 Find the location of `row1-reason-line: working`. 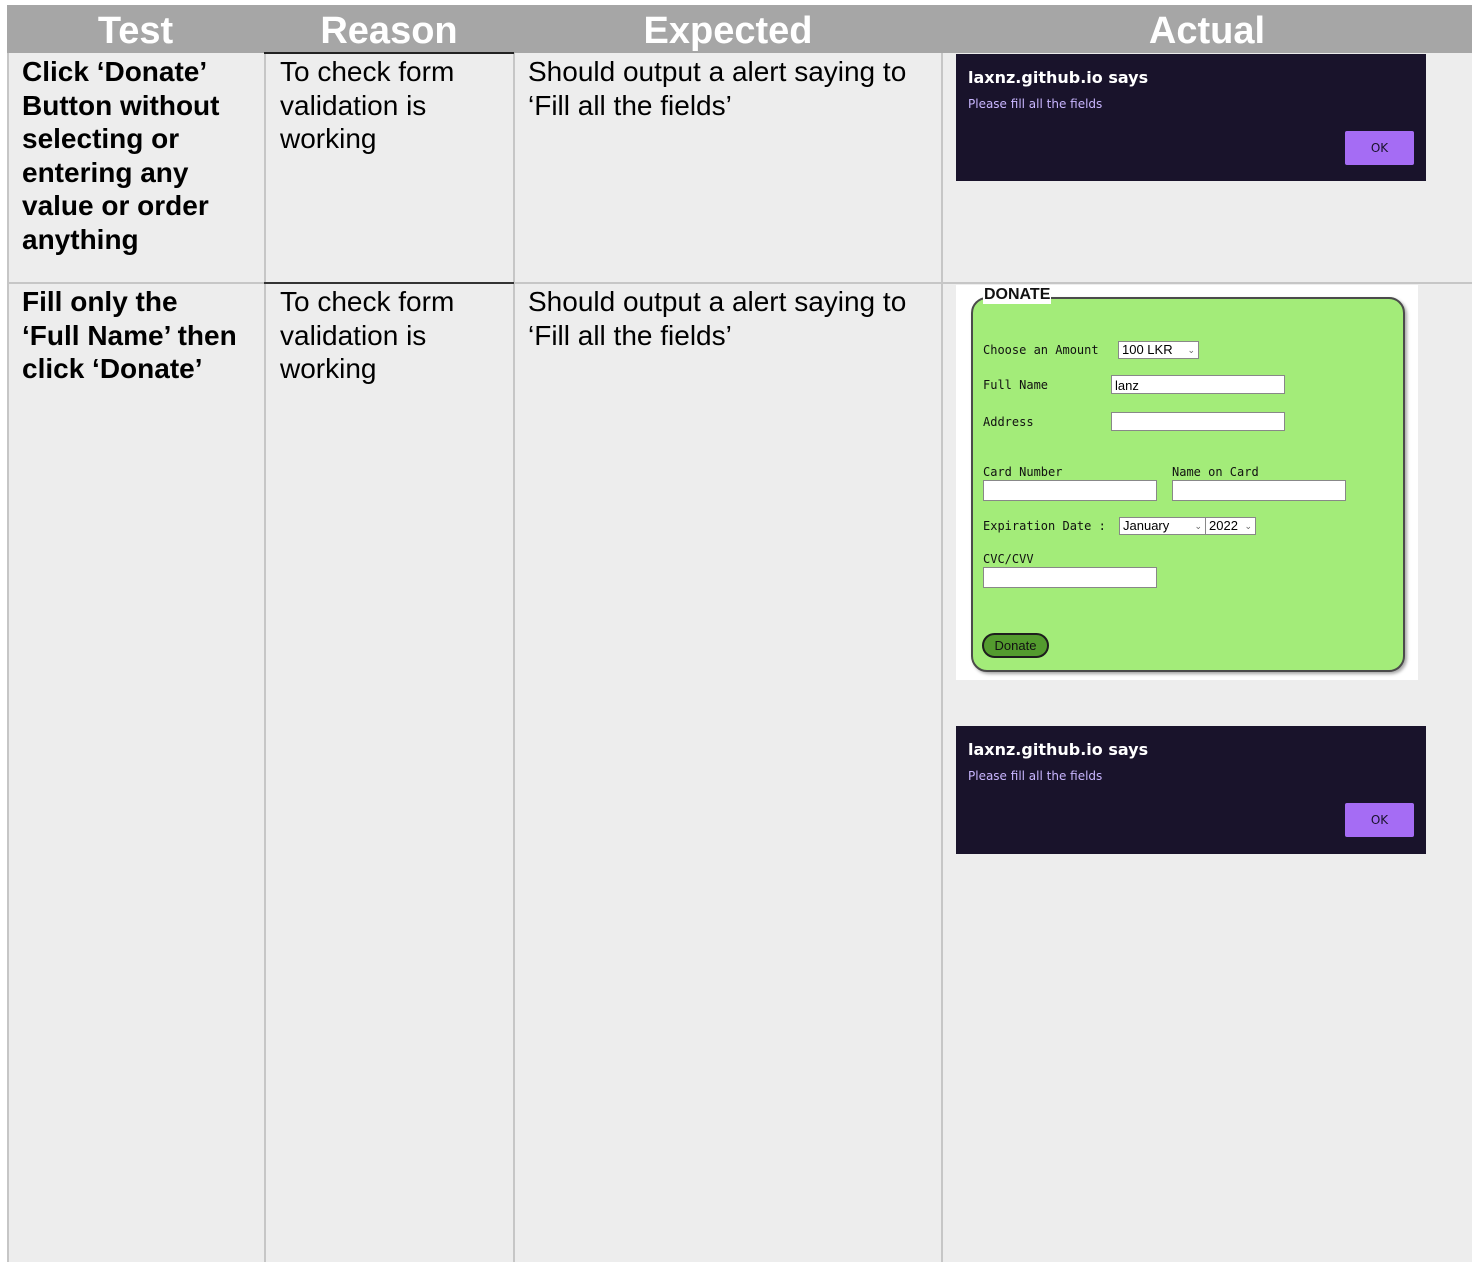

row1-reason-line: working is located at coordinates (328, 138).